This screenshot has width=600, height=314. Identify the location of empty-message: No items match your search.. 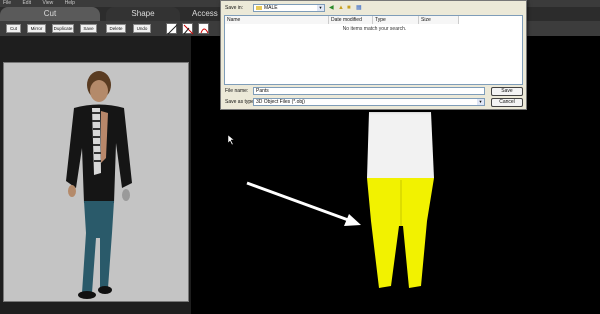
(374, 29).